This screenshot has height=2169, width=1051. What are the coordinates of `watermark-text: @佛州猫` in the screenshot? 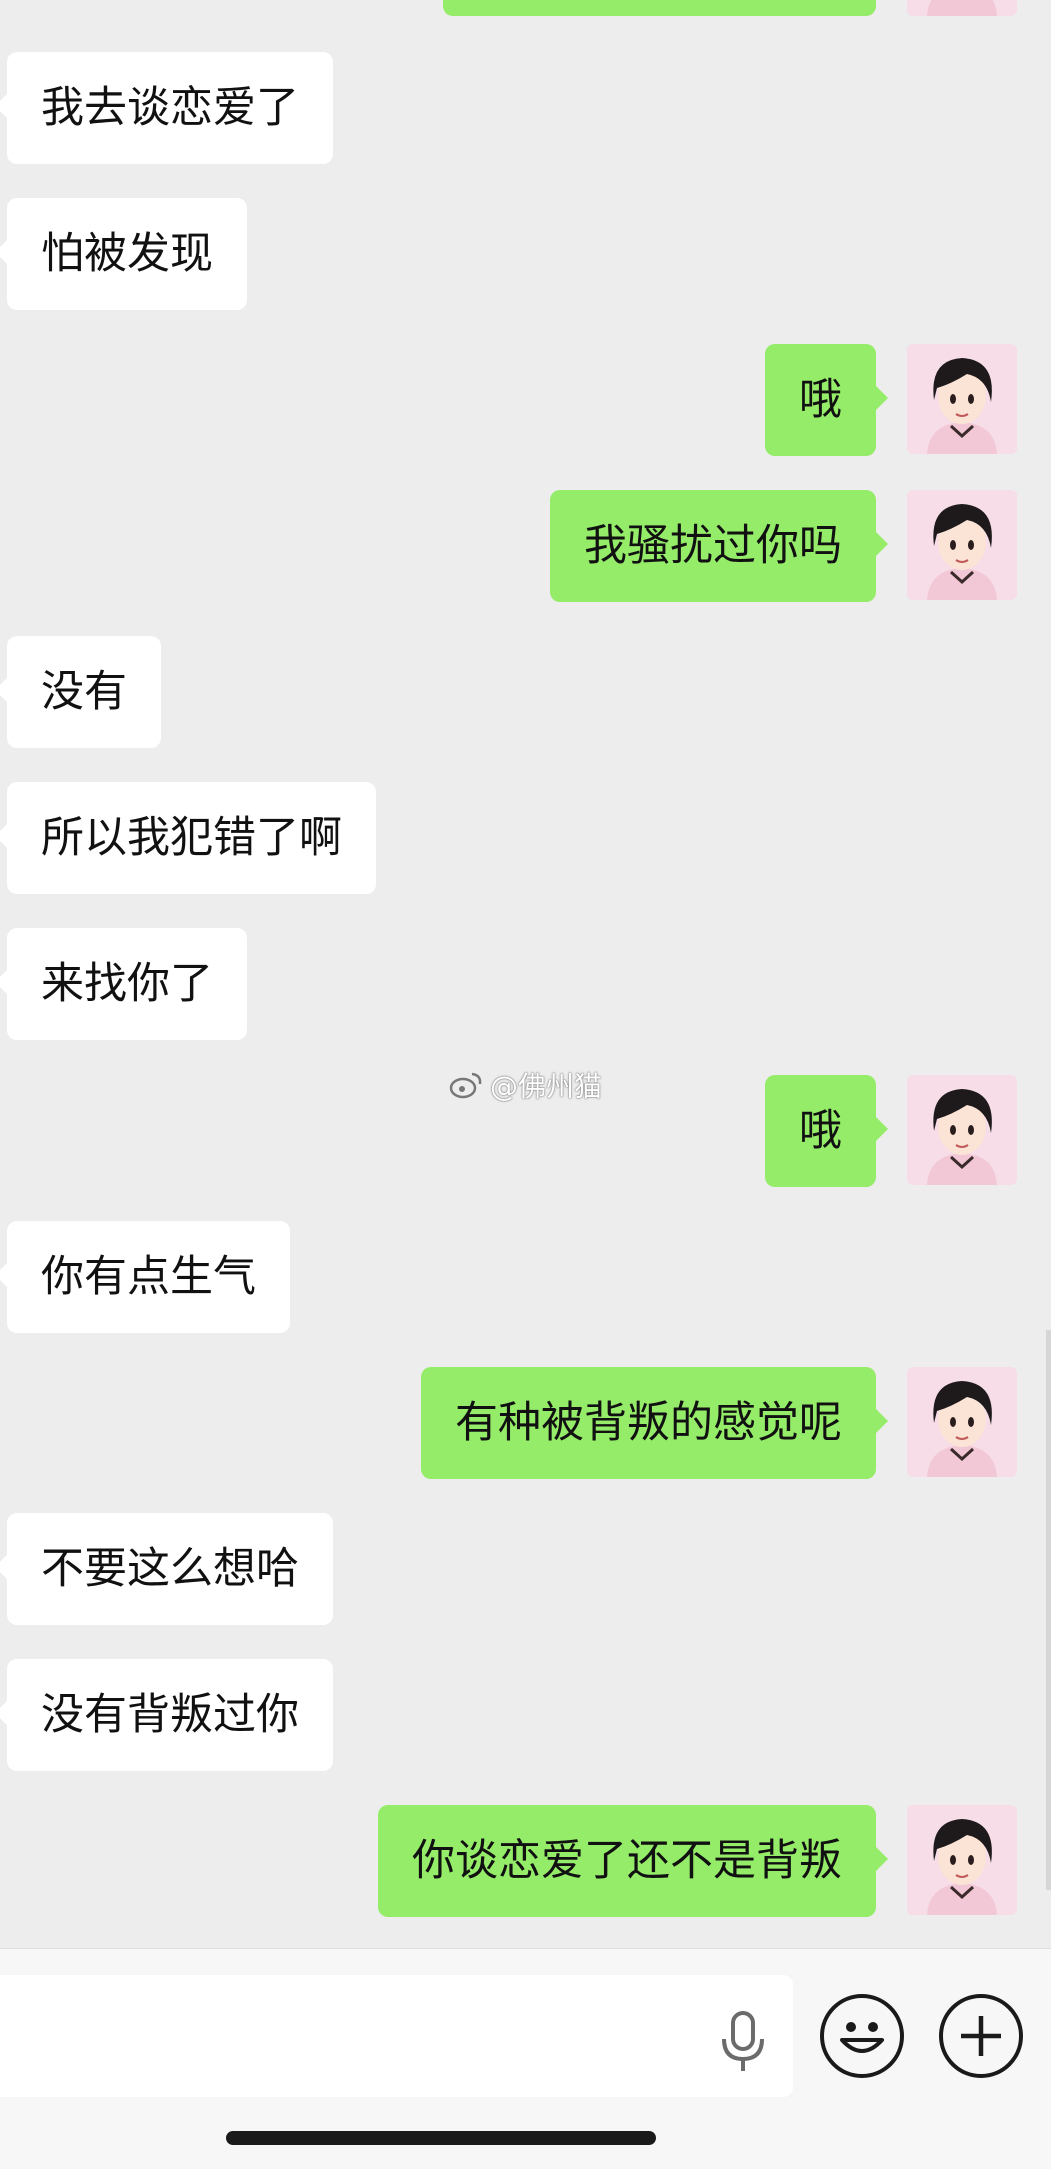 It's located at (546, 1086).